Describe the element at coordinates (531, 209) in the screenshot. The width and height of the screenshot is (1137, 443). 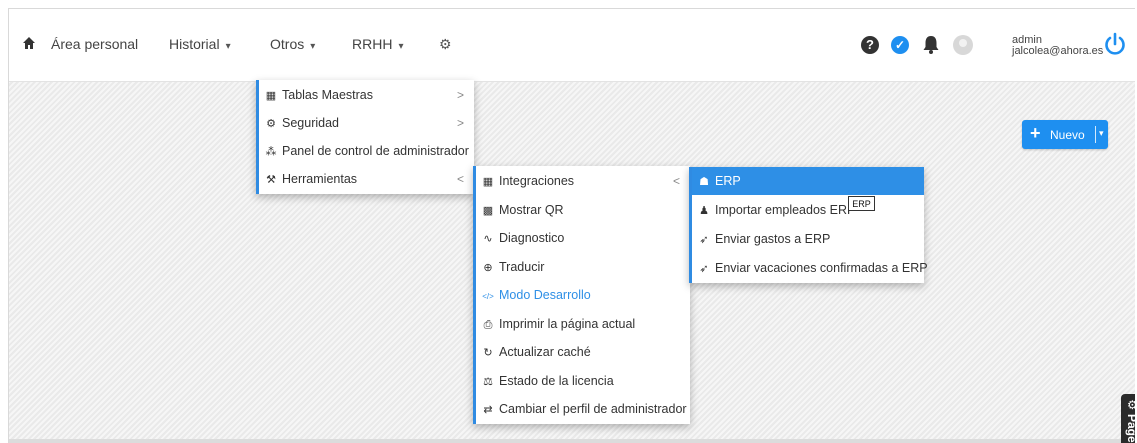
I see `menu-item-label: Mostrar QR` at that location.